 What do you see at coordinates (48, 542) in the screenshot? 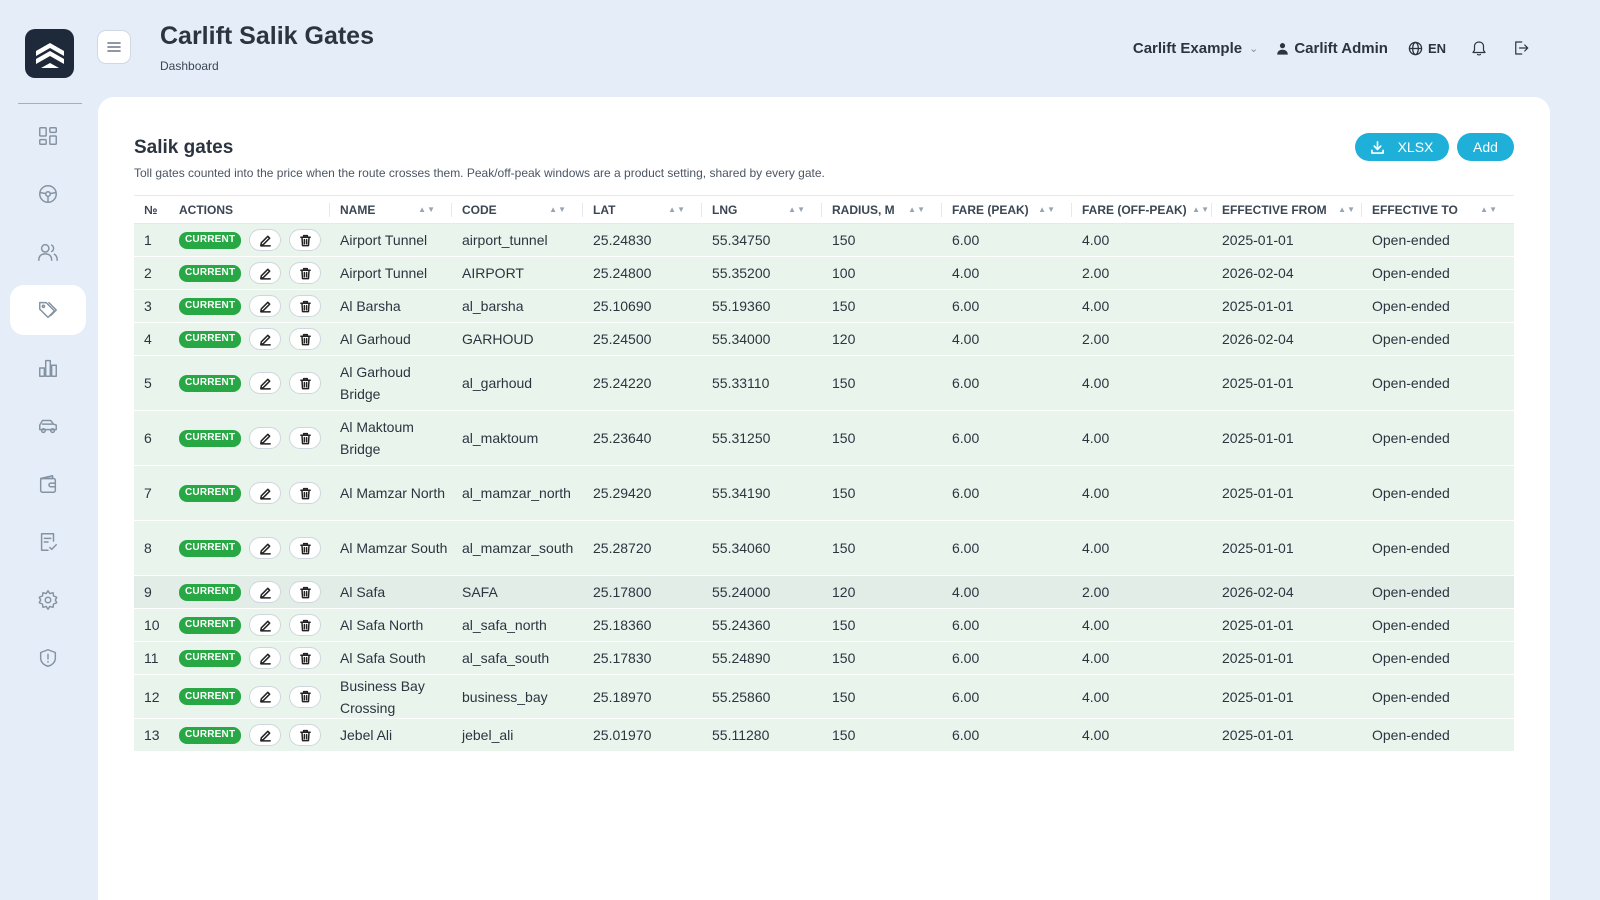
I see `sidebar-item-checklist` at bounding box center [48, 542].